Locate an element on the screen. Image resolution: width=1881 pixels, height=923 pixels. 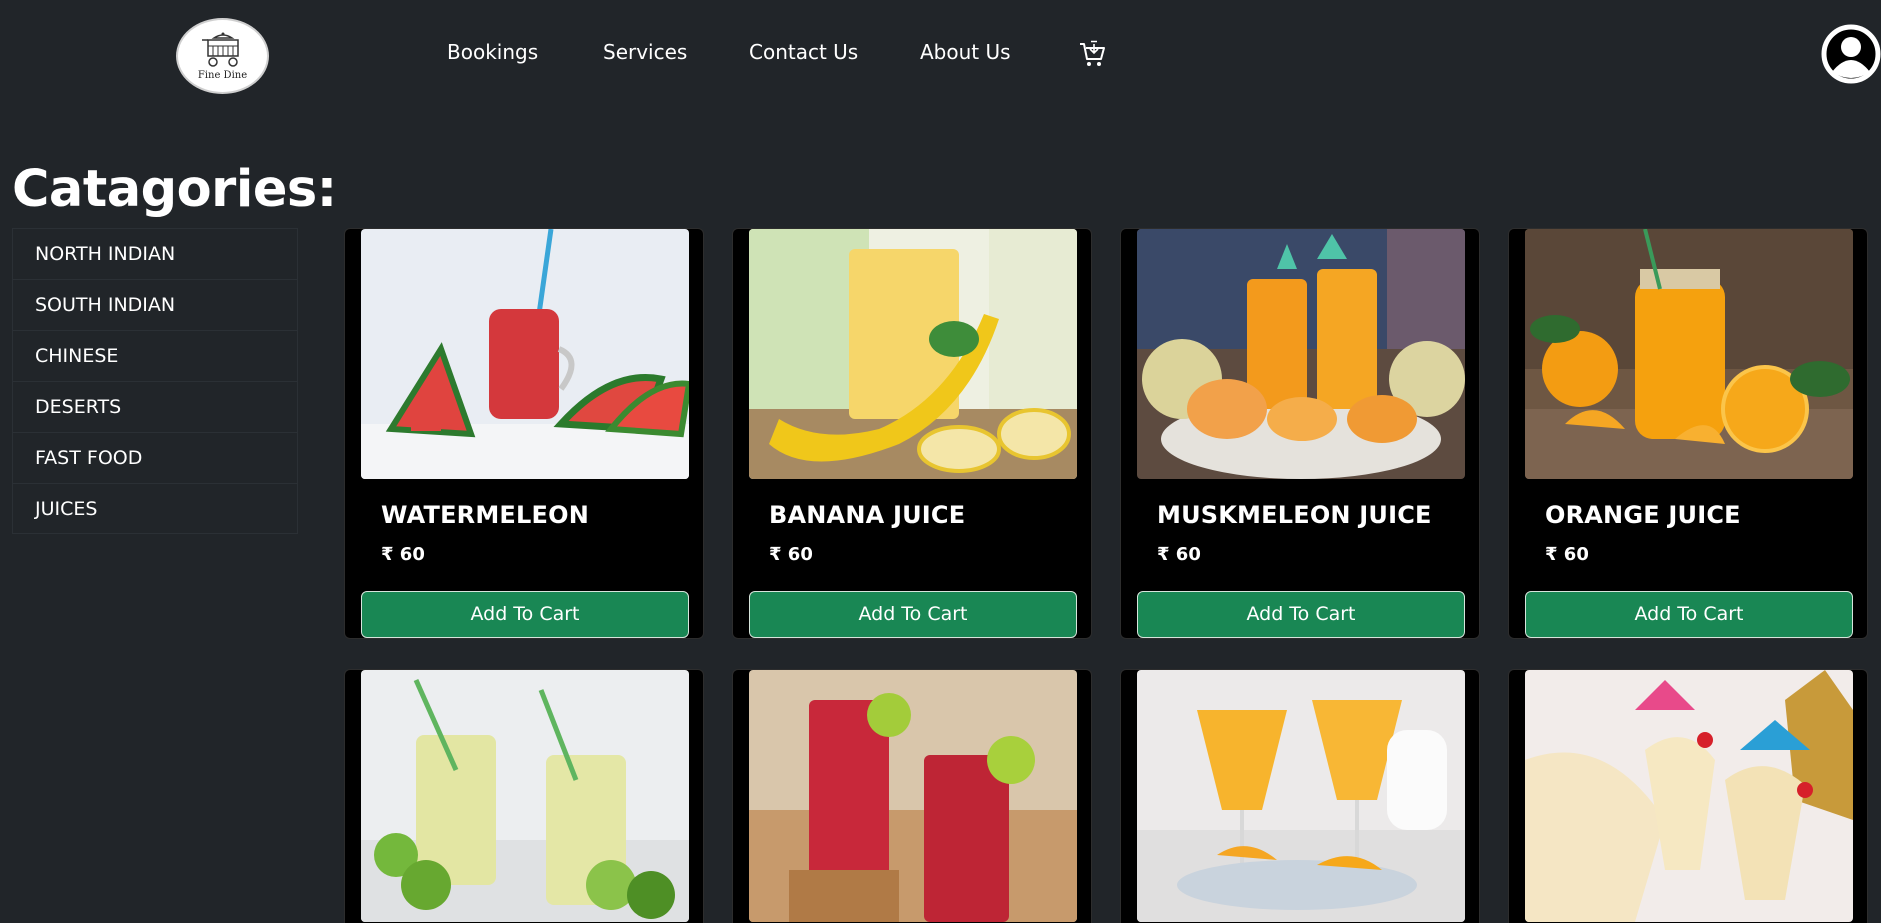
category-juices: JUICES is located at coordinates (155, 508).